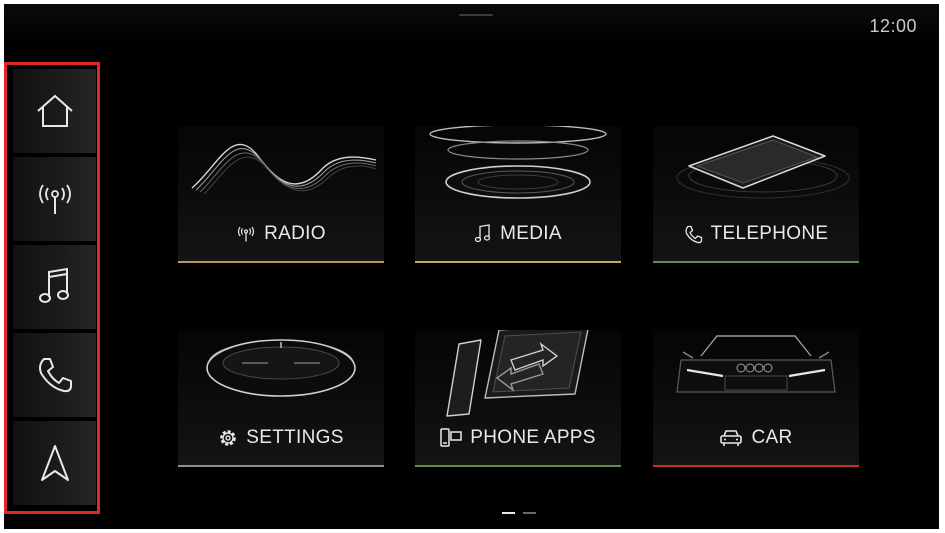  I want to click on tile-label-car: CAR, so click(756, 438).